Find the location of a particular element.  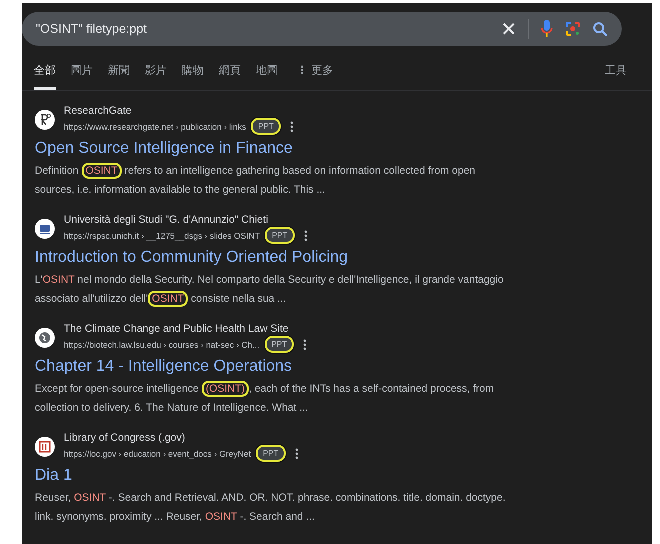

close-icon is located at coordinates (509, 29).